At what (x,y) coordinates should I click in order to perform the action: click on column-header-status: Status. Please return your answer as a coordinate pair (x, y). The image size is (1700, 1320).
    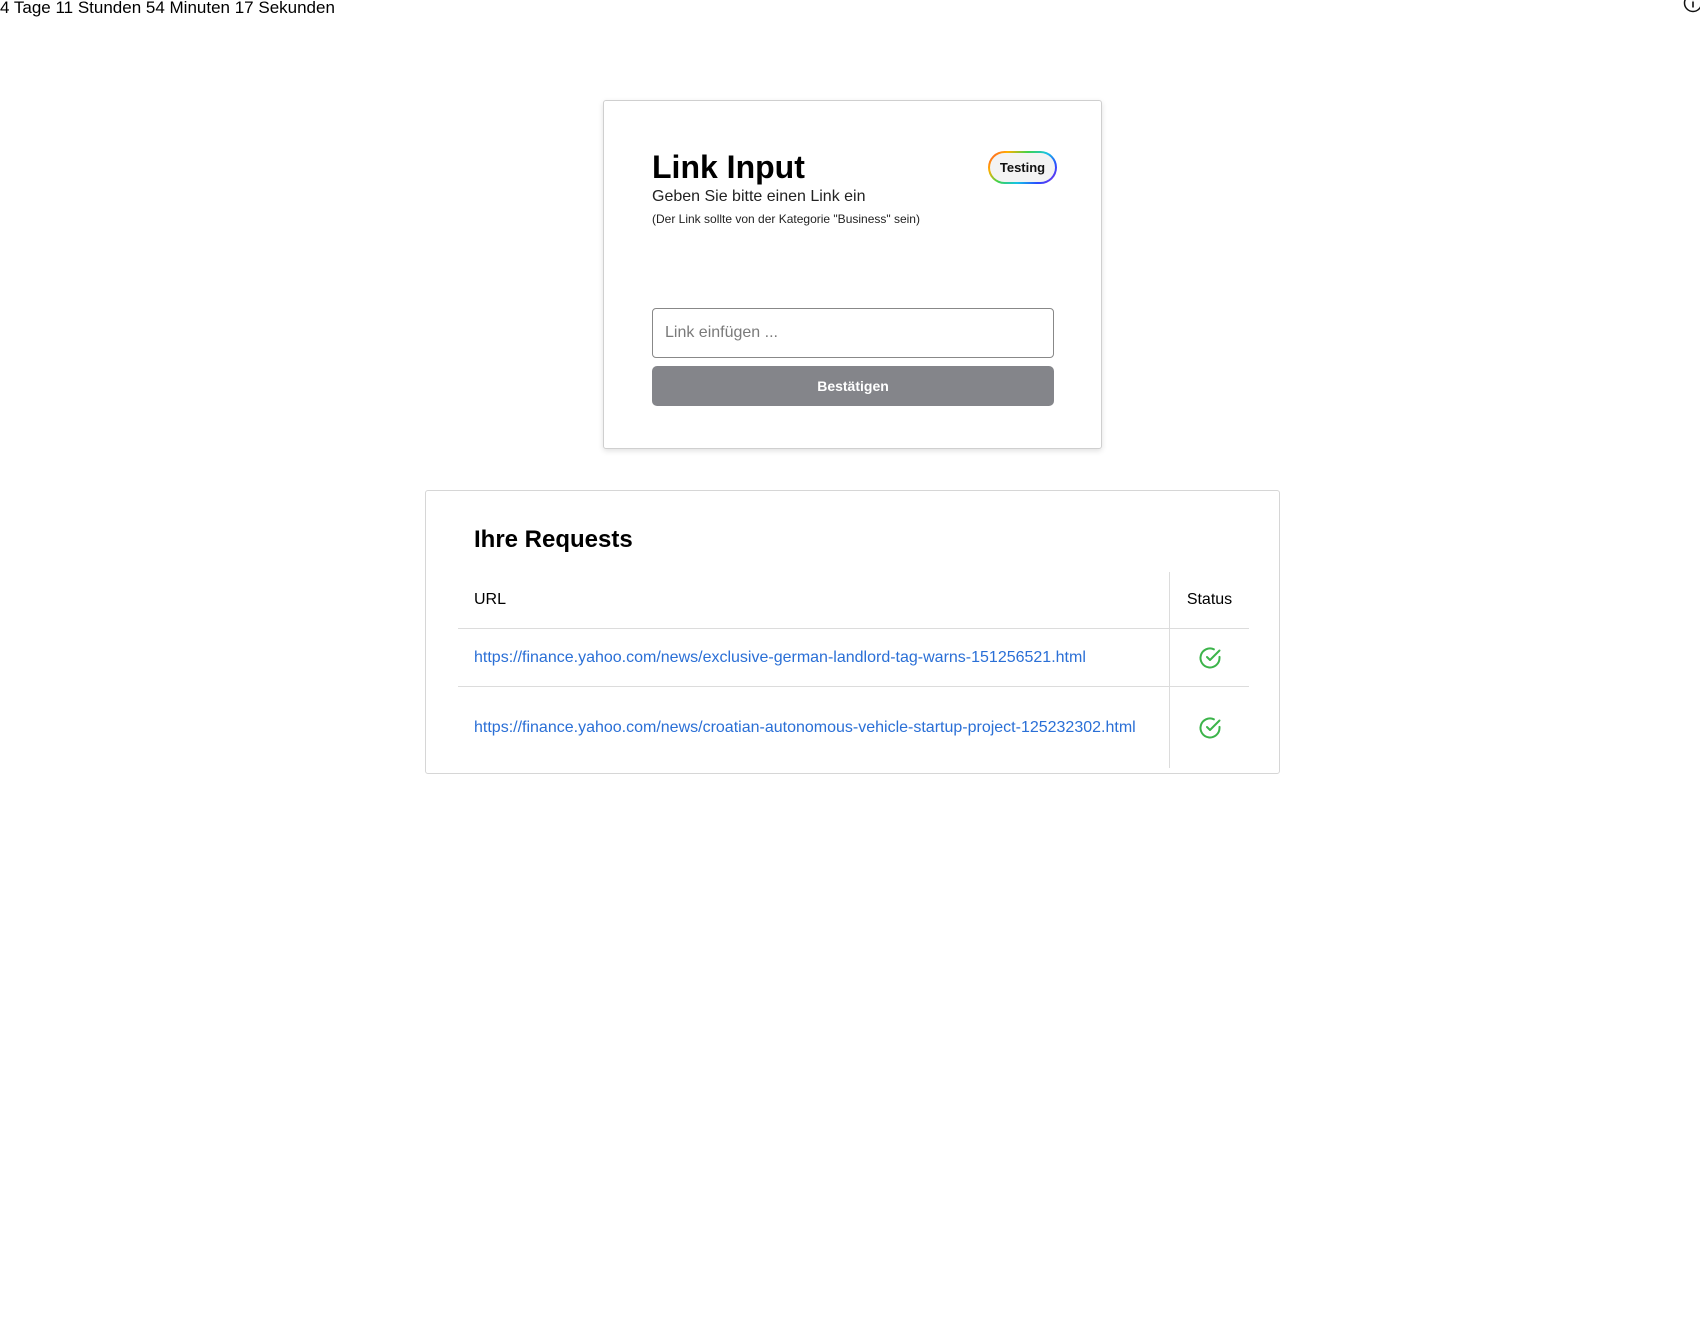
    Looking at the image, I should click on (1209, 600).